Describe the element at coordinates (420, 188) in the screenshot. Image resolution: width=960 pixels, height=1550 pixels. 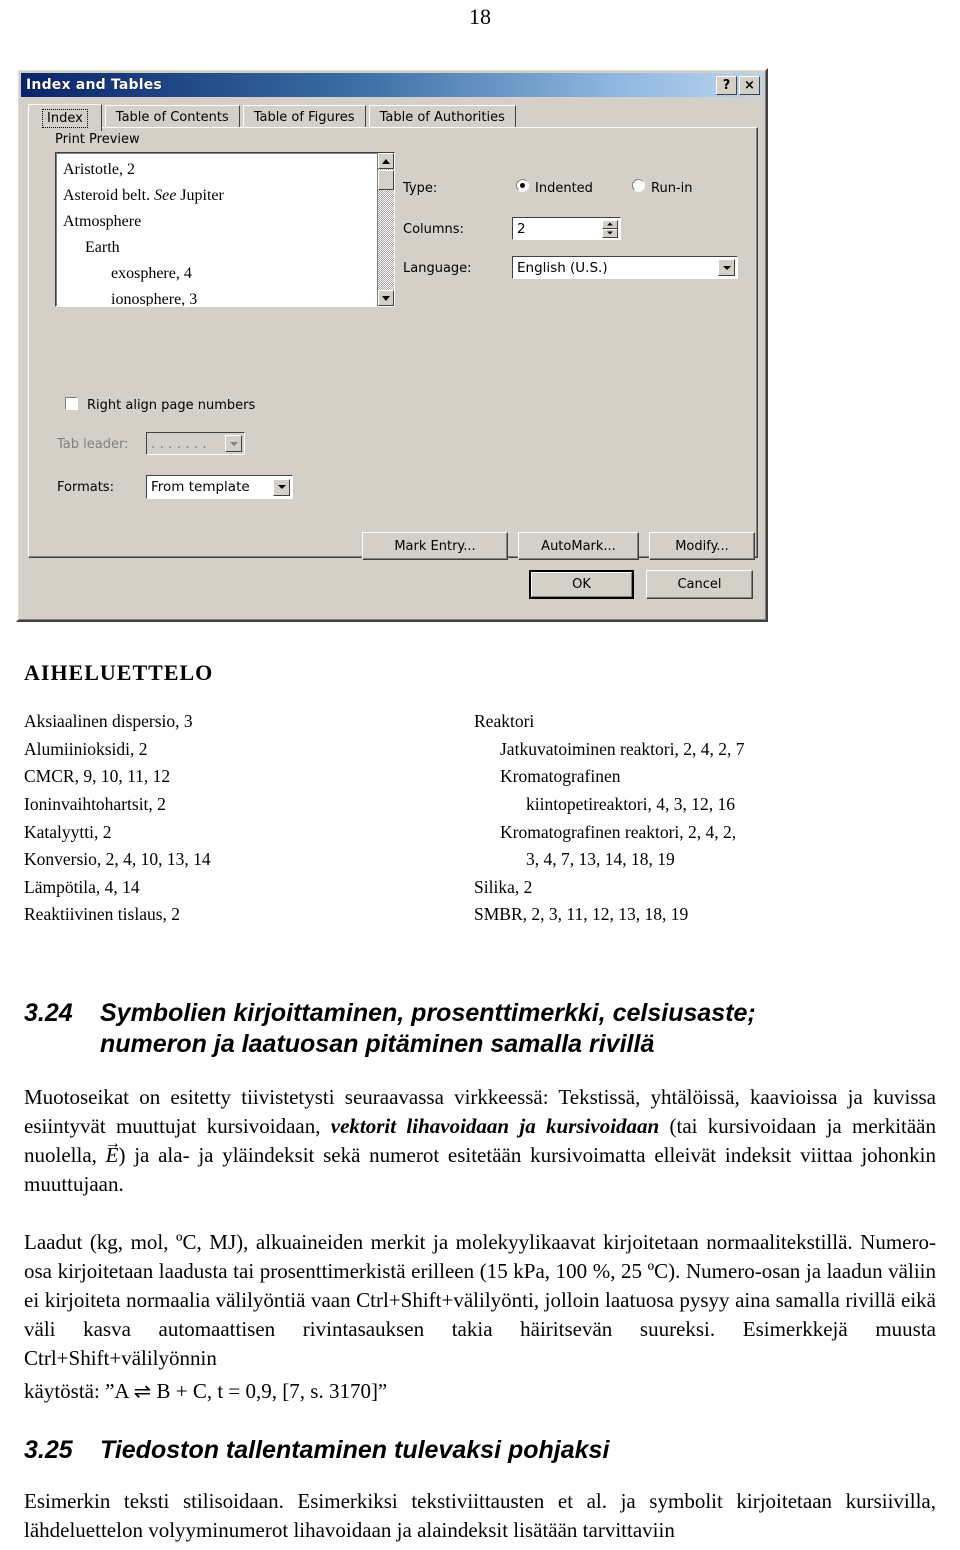
I see `type-label: Type:` at that location.